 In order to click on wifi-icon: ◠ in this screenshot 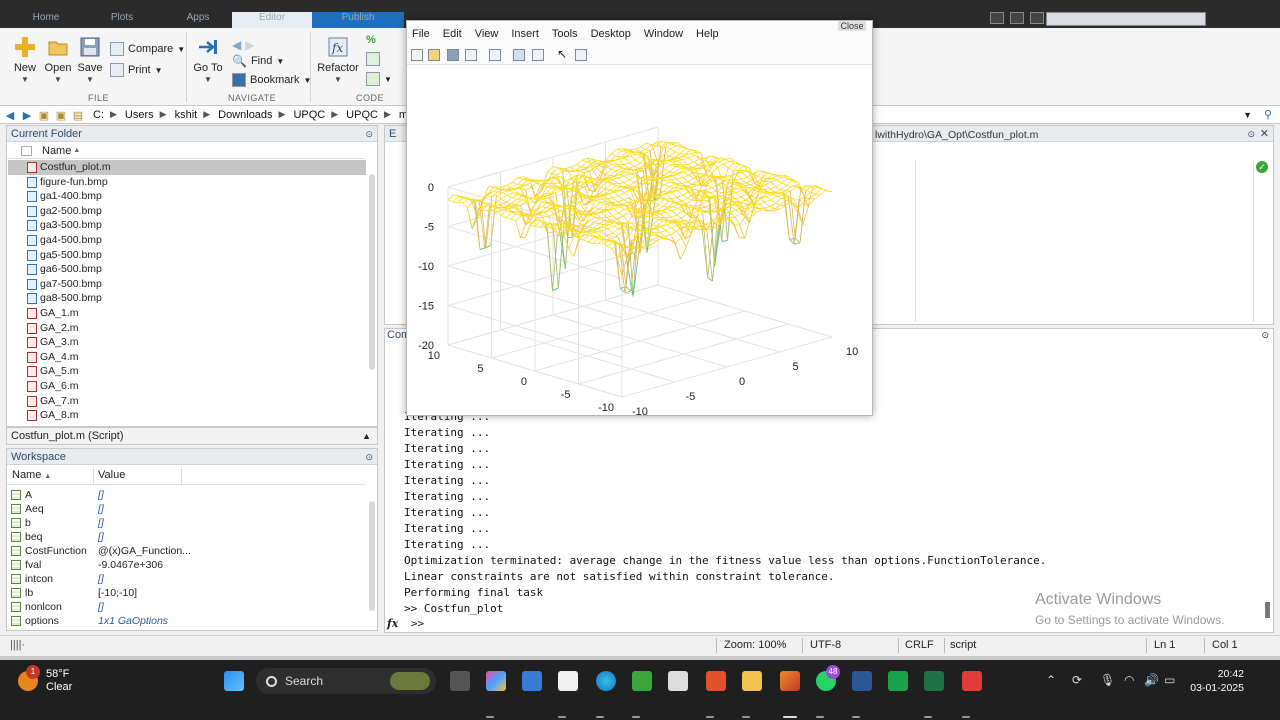, I will do `click(1129, 680)`.